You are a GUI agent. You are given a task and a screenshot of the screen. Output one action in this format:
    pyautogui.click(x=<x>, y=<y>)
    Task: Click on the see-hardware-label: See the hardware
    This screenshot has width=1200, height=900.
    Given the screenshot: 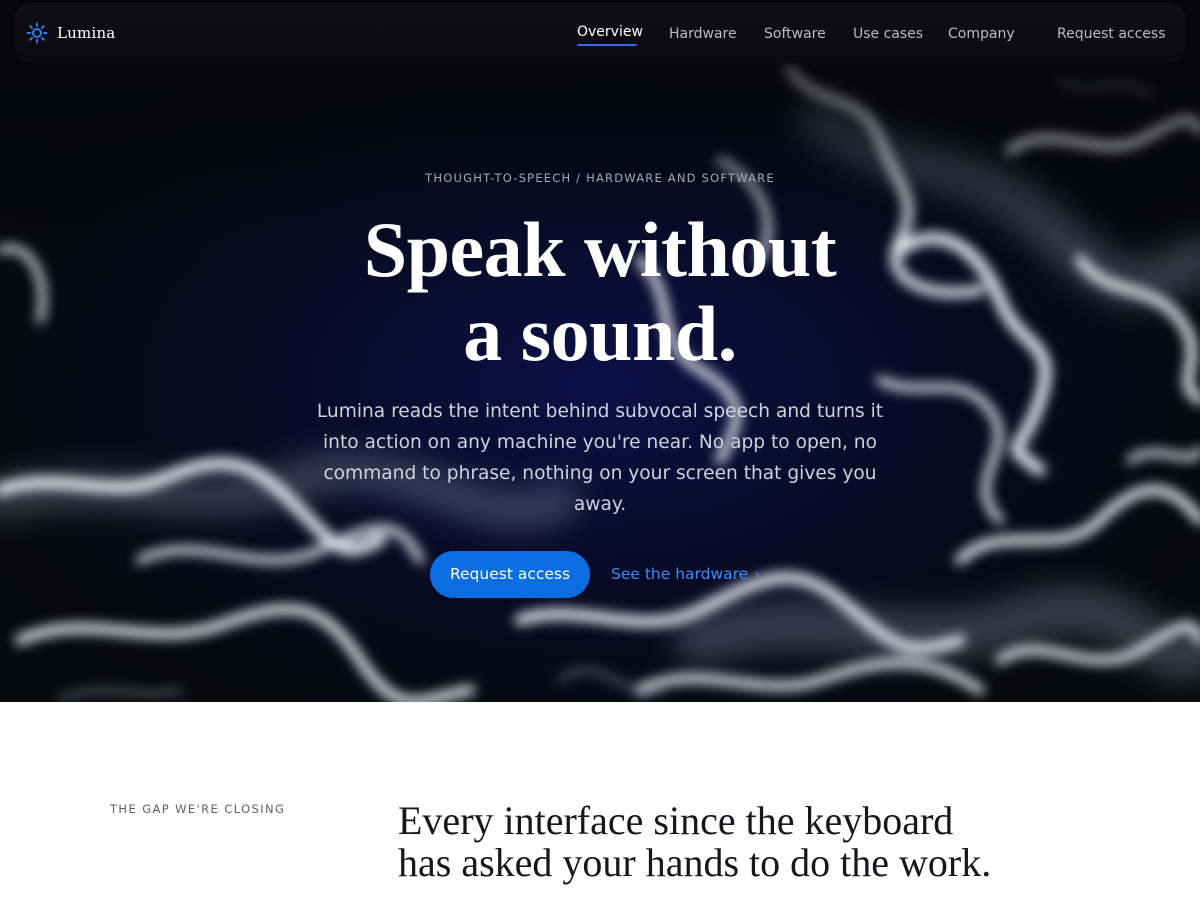 What is the action you would take?
    pyautogui.click(x=680, y=574)
    